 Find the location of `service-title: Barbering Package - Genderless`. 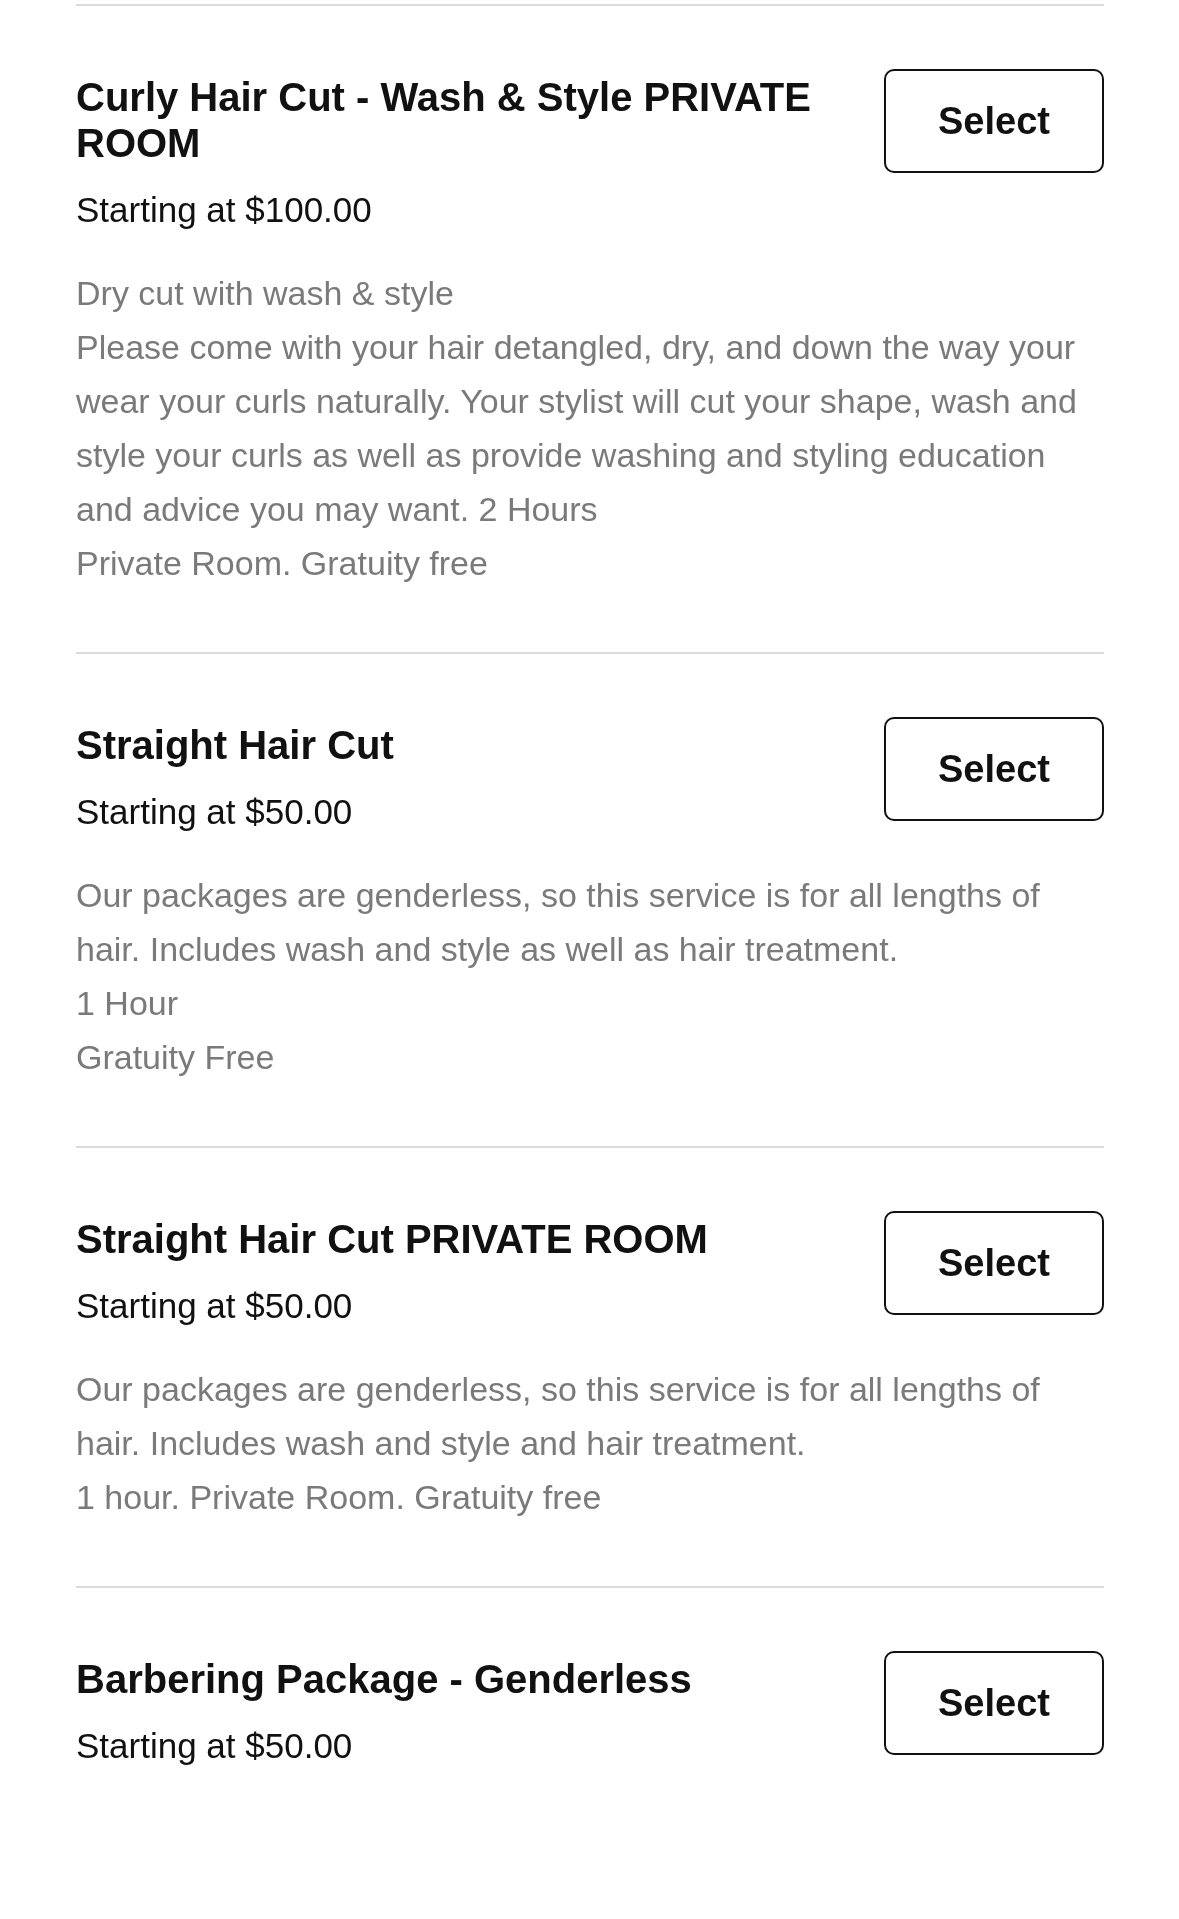

service-title: Barbering Package - Genderless is located at coordinates (384, 1679).